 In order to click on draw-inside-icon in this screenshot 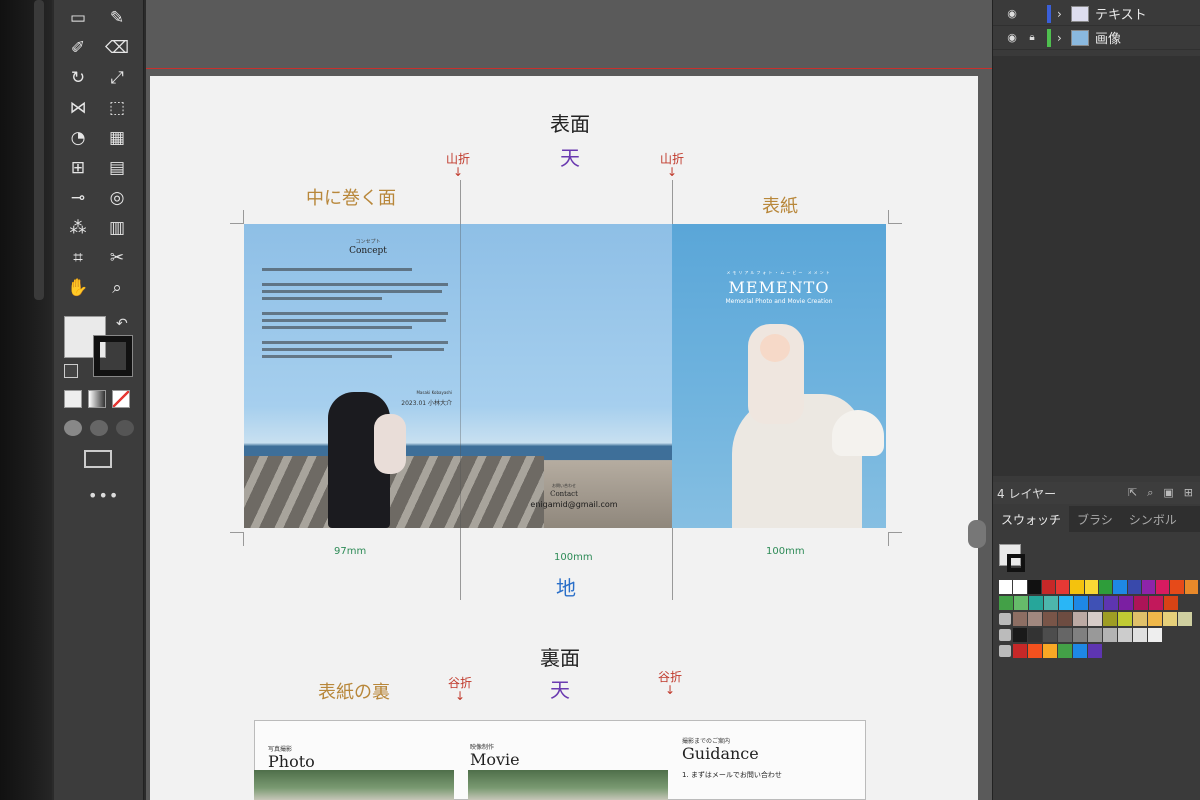, I will do `click(125, 428)`.